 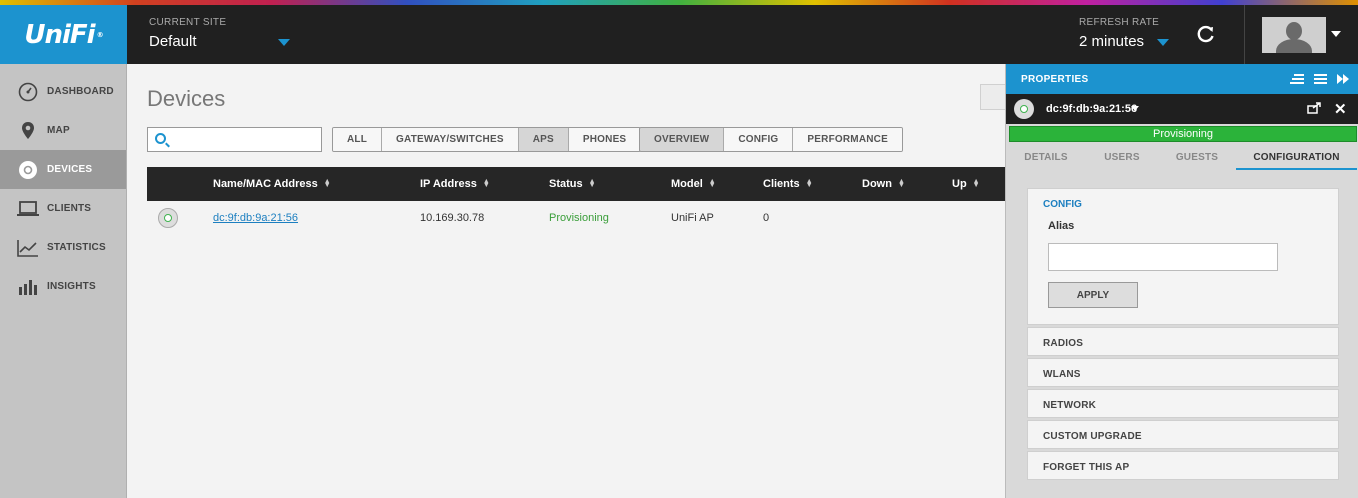 I want to click on column-header-up: Up ▲ ▼, so click(x=966, y=184).